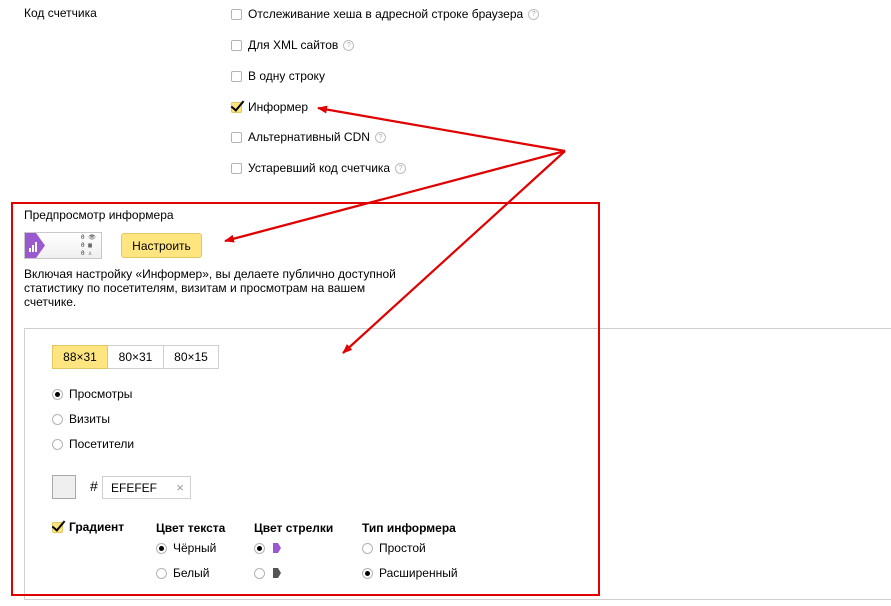  I want to click on size-tab-88x31: 88×31, so click(80, 357).